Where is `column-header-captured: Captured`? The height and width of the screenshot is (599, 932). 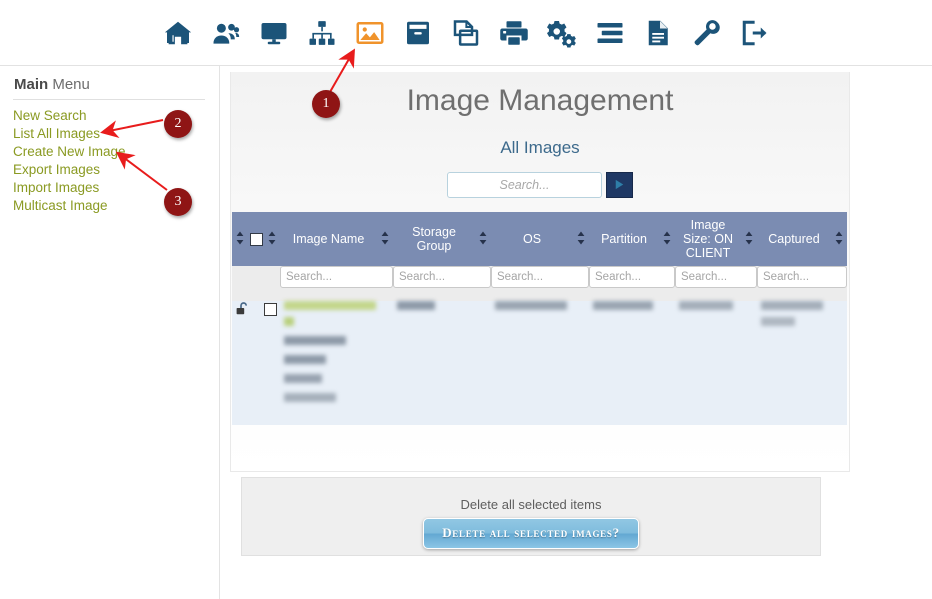 column-header-captured: Captured is located at coordinates (794, 239).